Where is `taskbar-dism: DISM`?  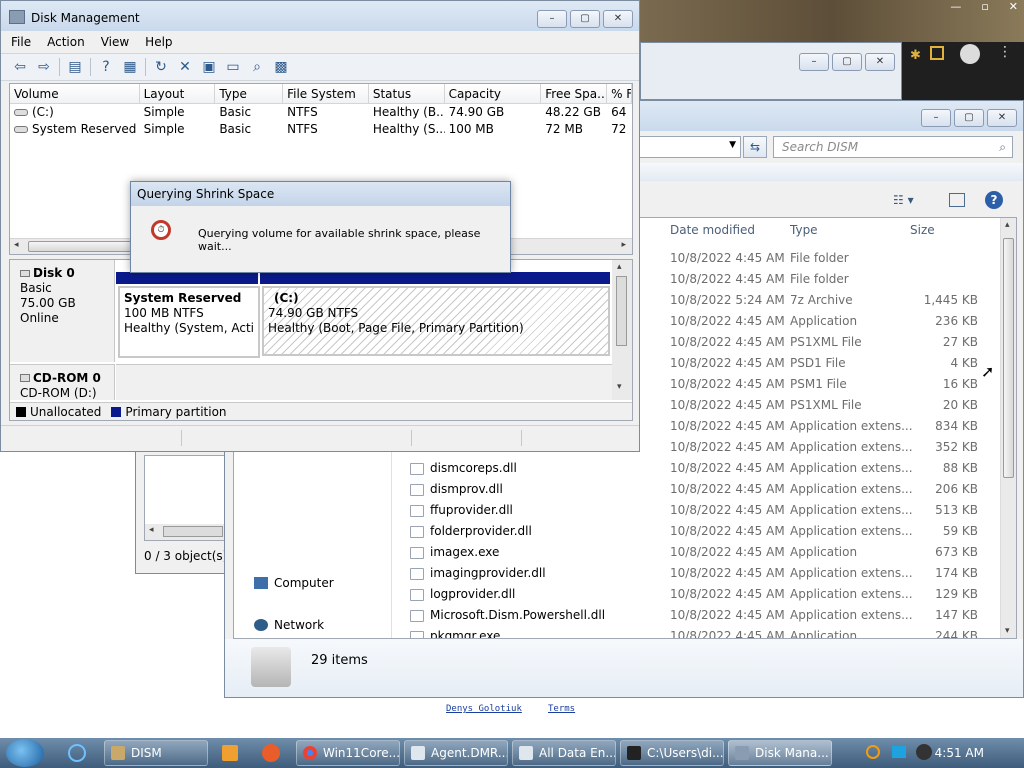 taskbar-dism: DISM is located at coordinates (156, 753).